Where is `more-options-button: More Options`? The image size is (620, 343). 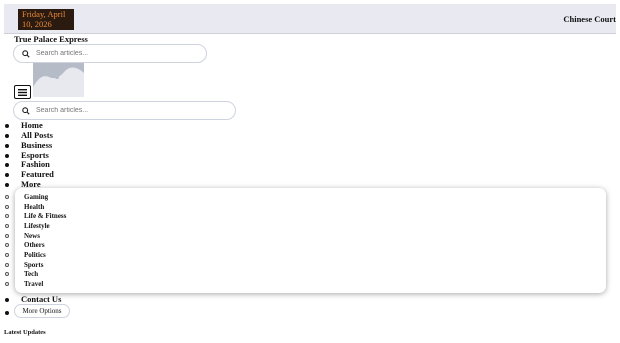
more-options-button: More Options is located at coordinates (42, 311).